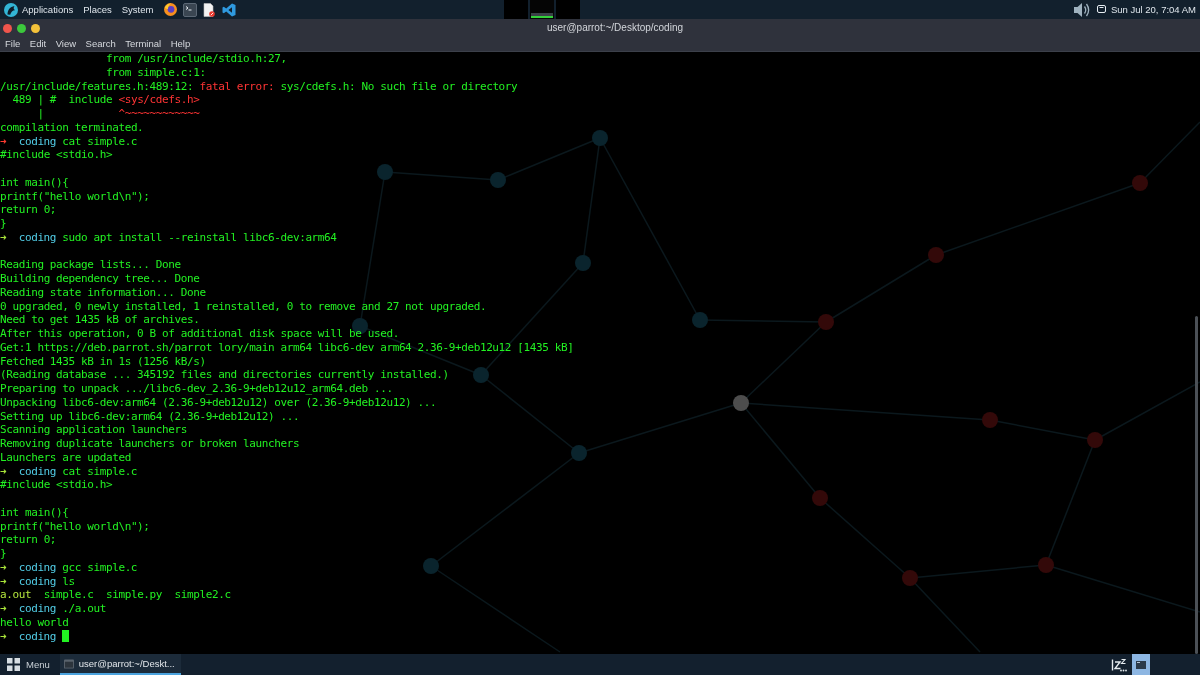  I want to click on panel-menu: Places, so click(97, 9).